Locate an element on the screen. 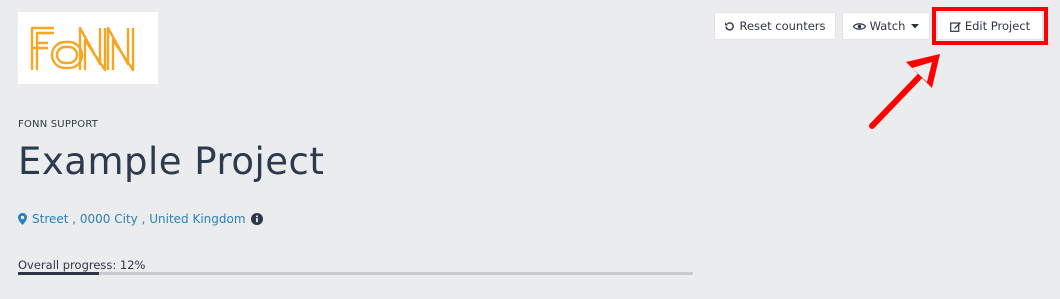  reset-counters-label: Reset counters is located at coordinates (782, 26).